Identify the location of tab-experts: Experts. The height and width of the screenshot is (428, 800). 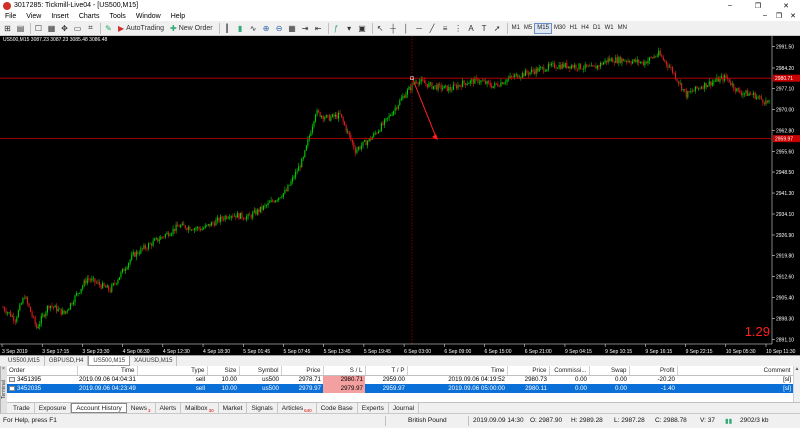
(373, 408).